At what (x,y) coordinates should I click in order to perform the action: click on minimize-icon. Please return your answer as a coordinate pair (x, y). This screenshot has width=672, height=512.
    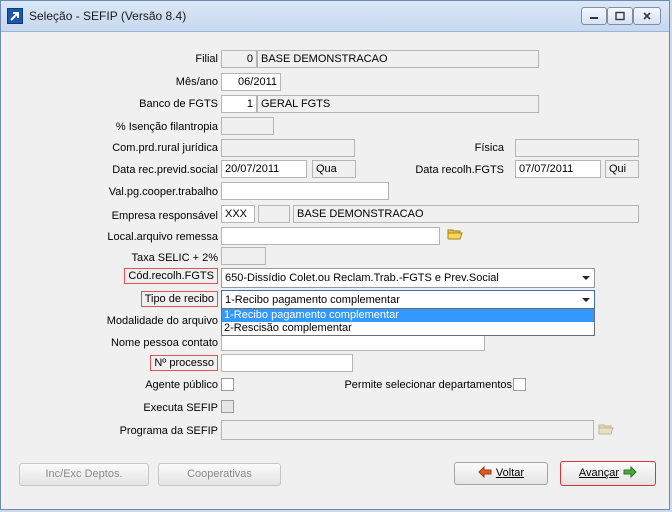
    Looking at the image, I should click on (594, 18).